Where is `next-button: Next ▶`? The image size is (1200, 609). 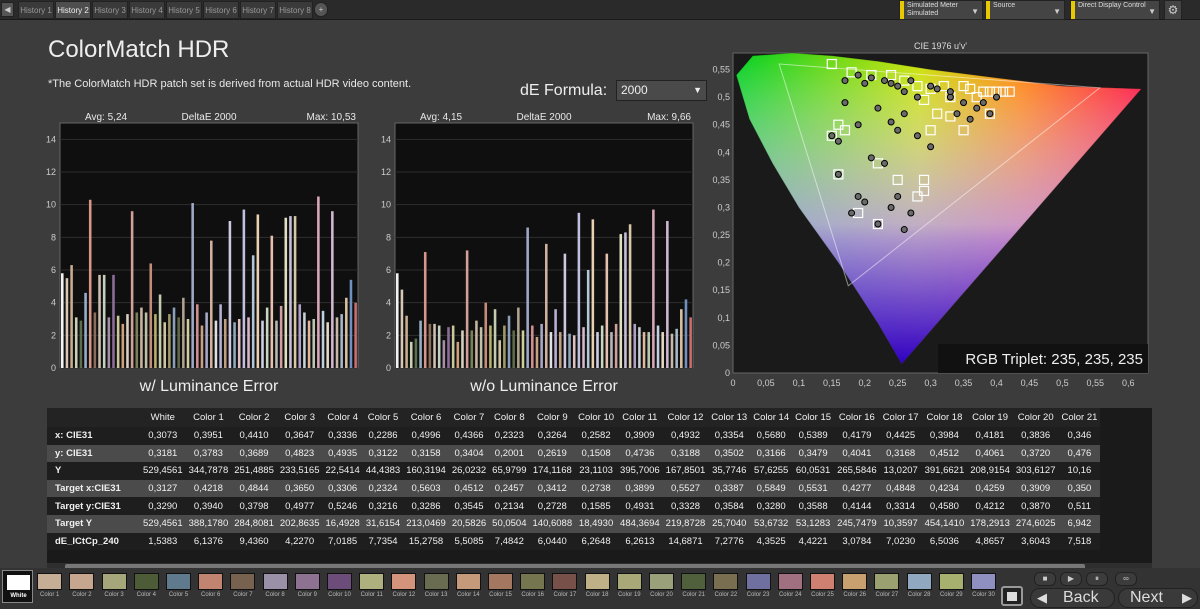 next-button: Next ▶ is located at coordinates (1158, 598).